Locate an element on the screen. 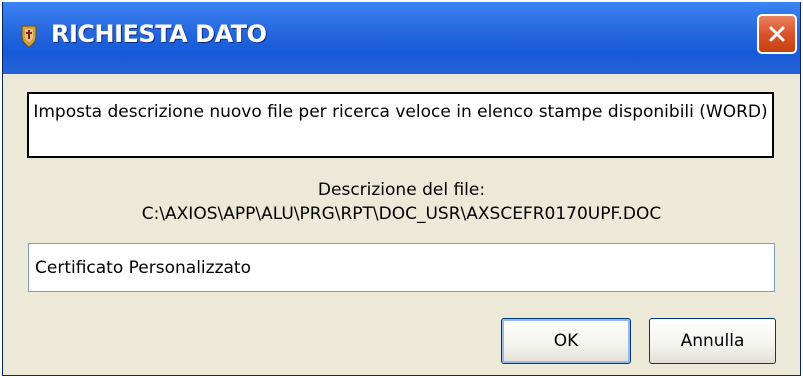 The width and height of the screenshot is (803, 378). file-description-label: Descrizione del file: is located at coordinates (401, 190).